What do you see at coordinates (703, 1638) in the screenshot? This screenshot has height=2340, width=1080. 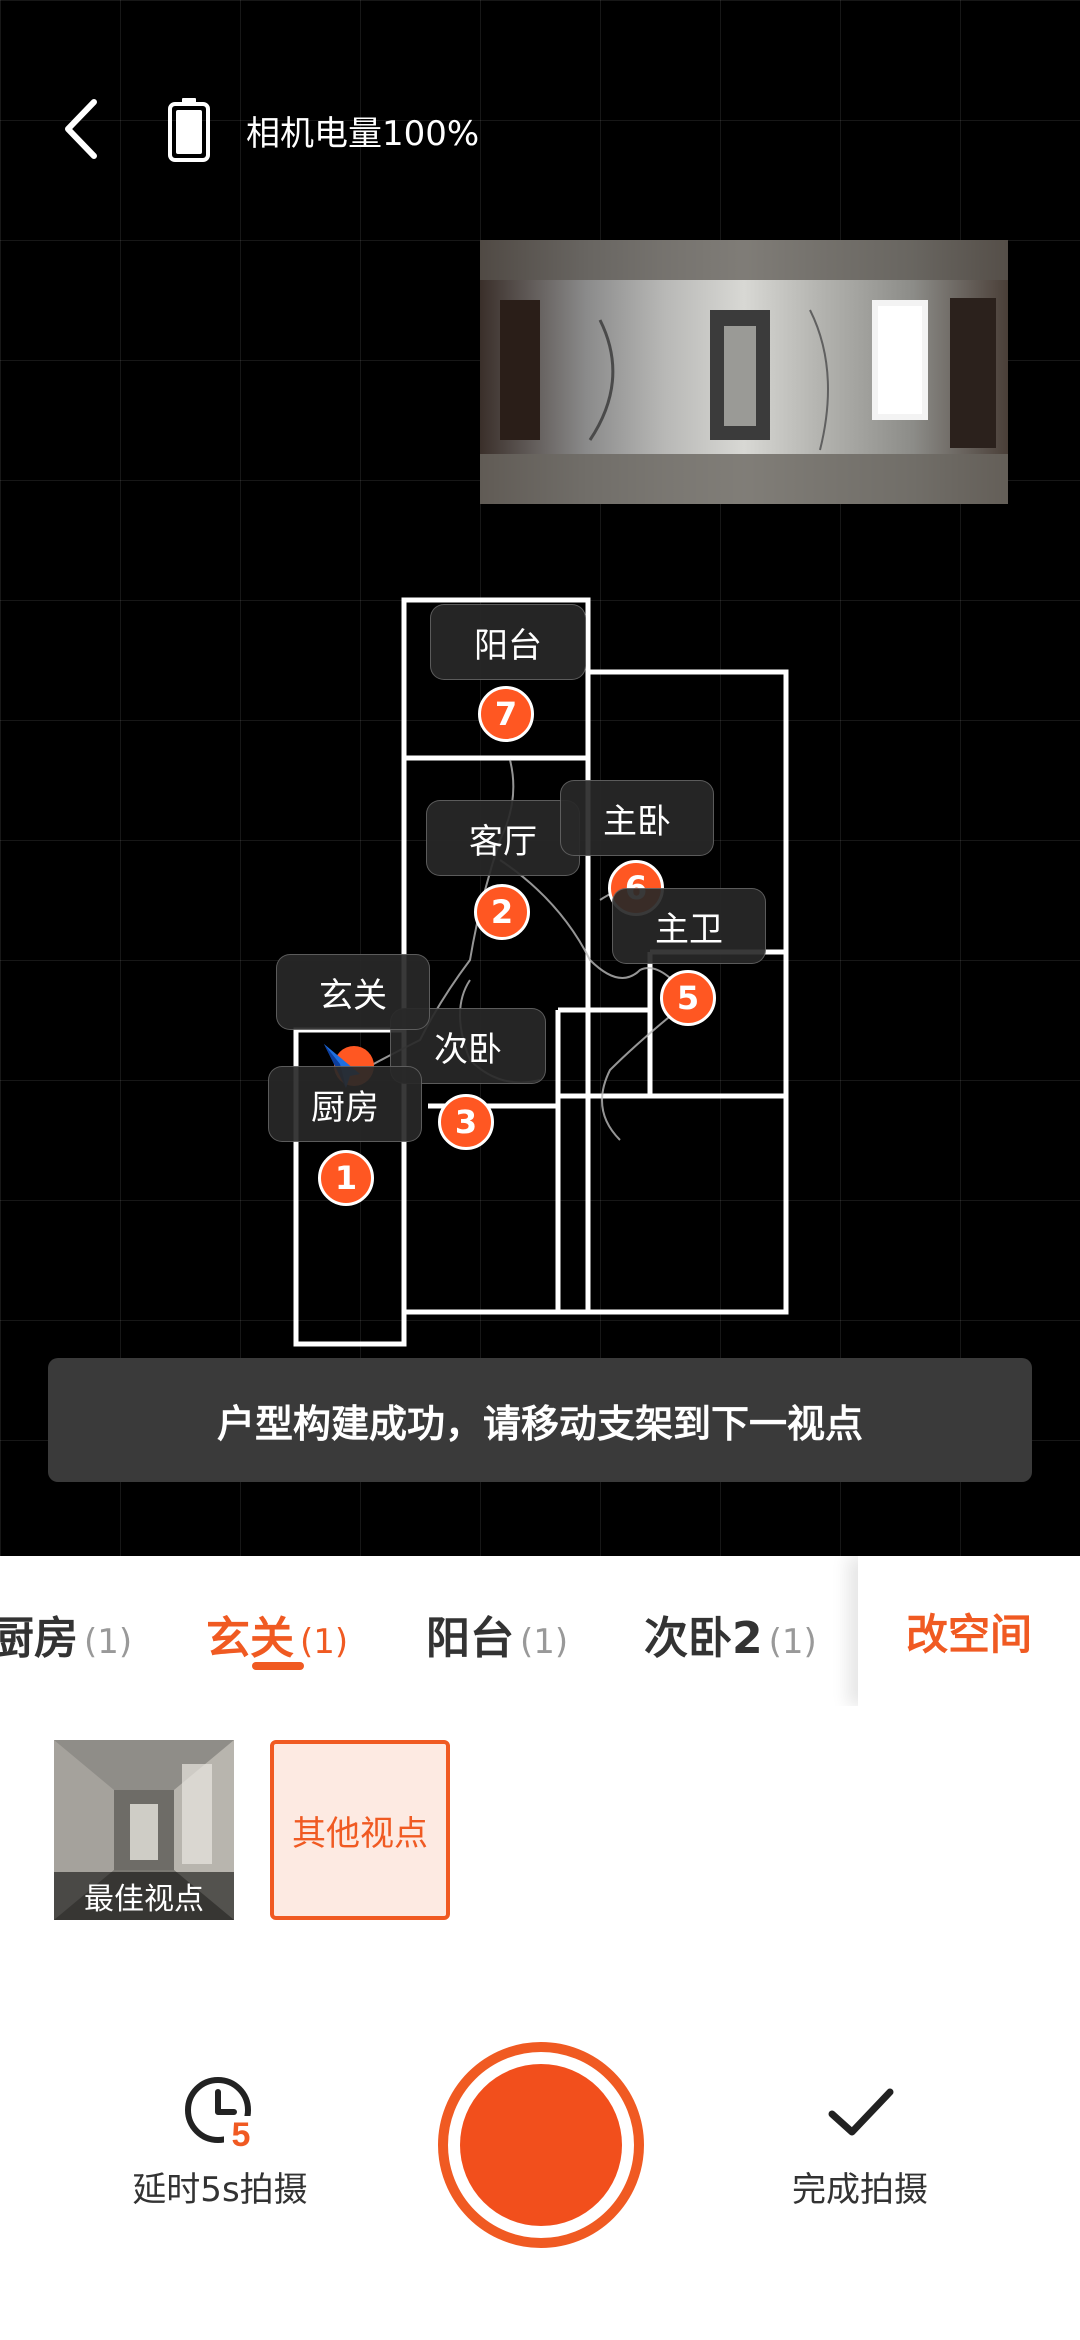 I see `tab-label: 次卧2` at bounding box center [703, 1638].